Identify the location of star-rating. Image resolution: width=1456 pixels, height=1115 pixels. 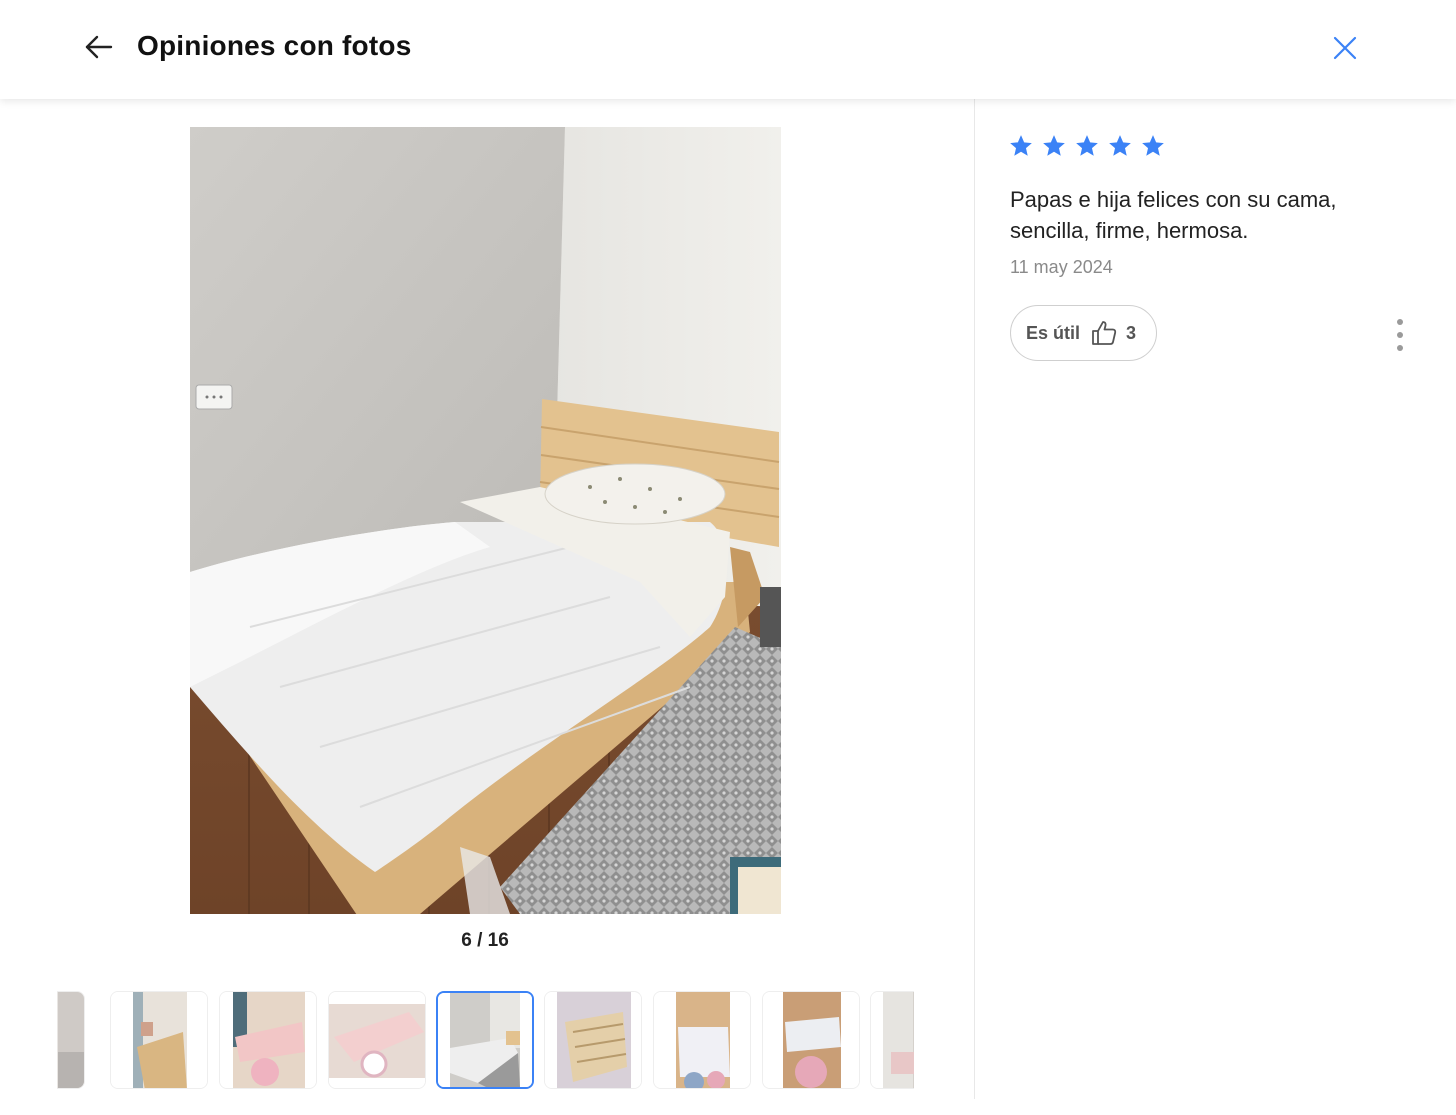
(1087, 146).